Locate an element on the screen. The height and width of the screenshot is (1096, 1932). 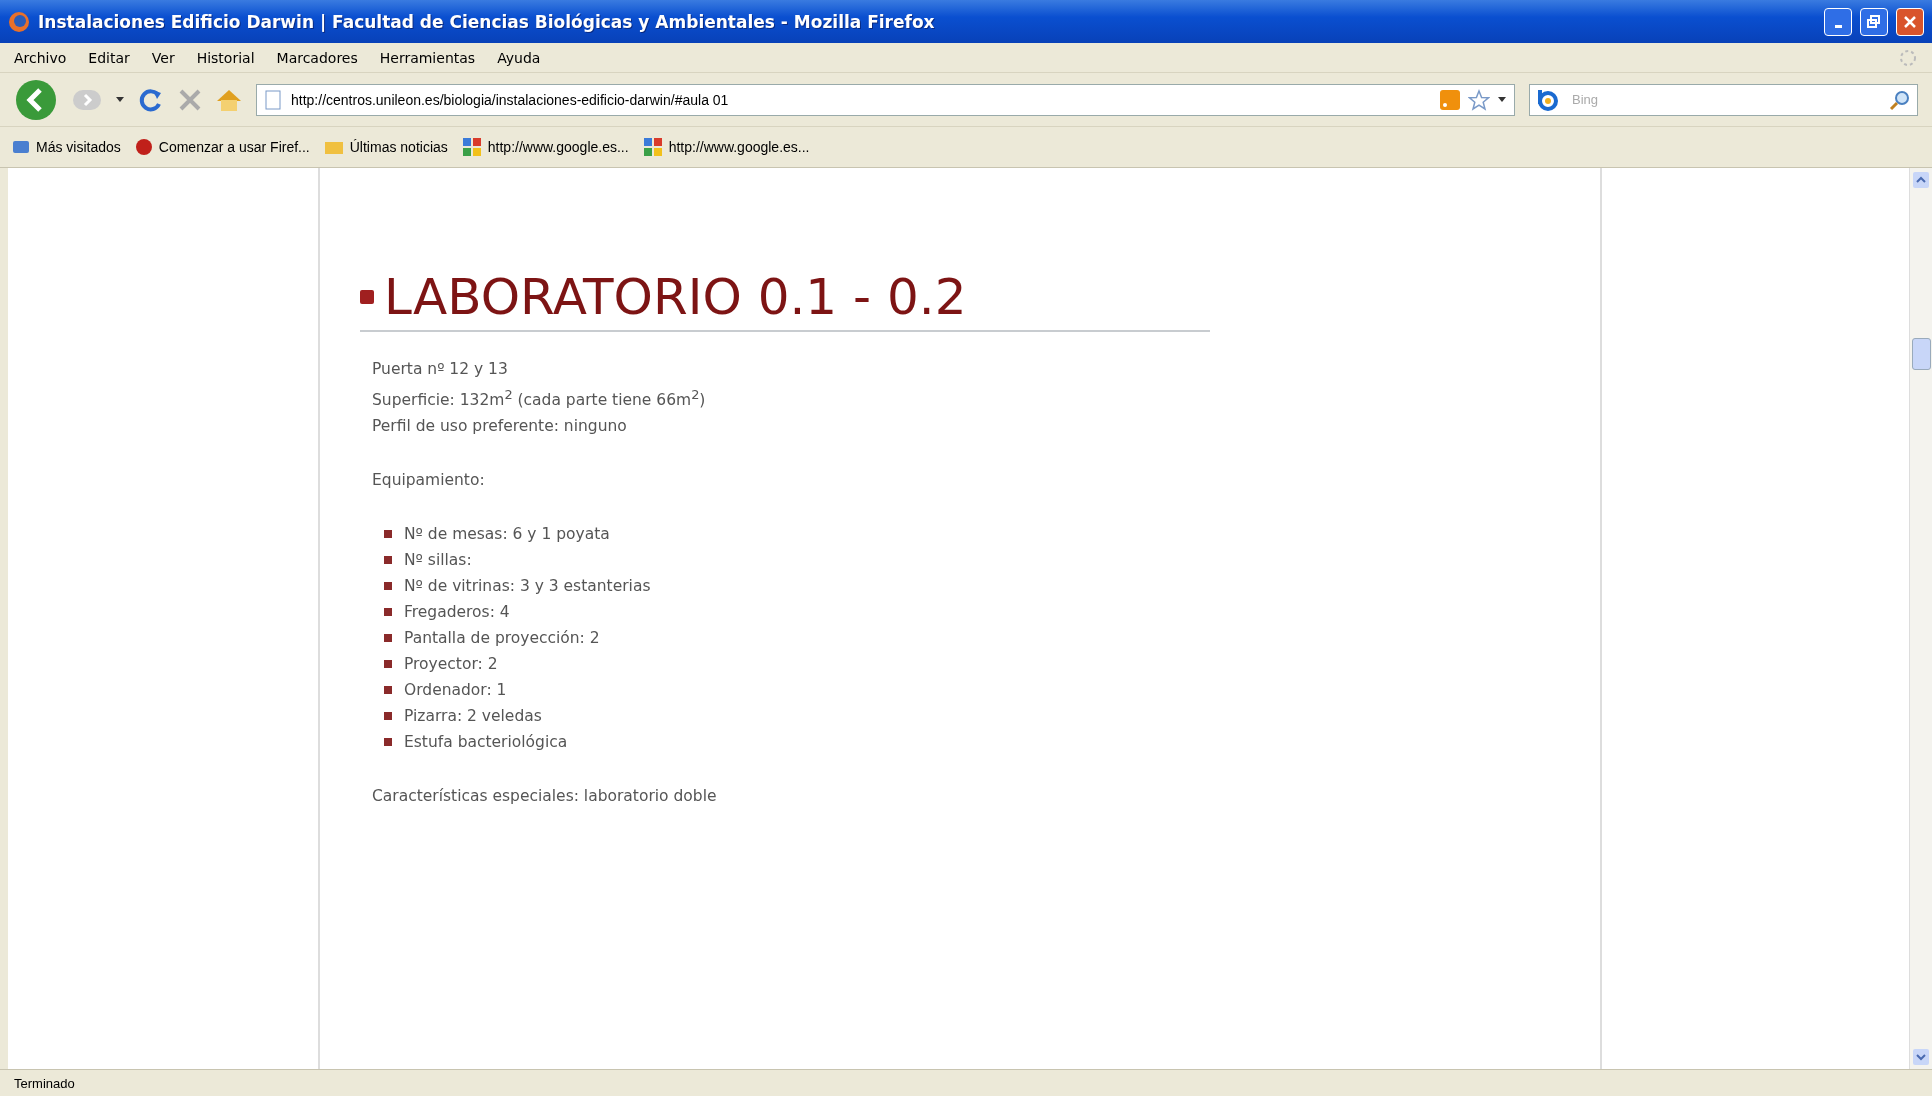
scroll-thumb is located at coordinates (1921, 354).